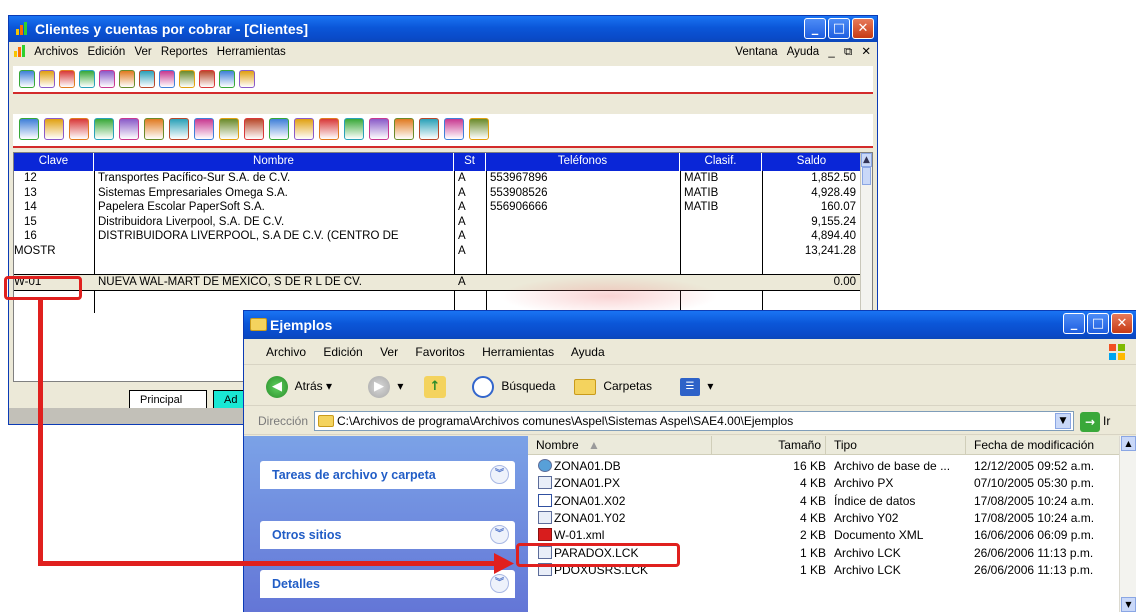 This screenshot has width=1136, height=612. I want to click on address-dropdown-icon: ▼, so click(1063, 421).